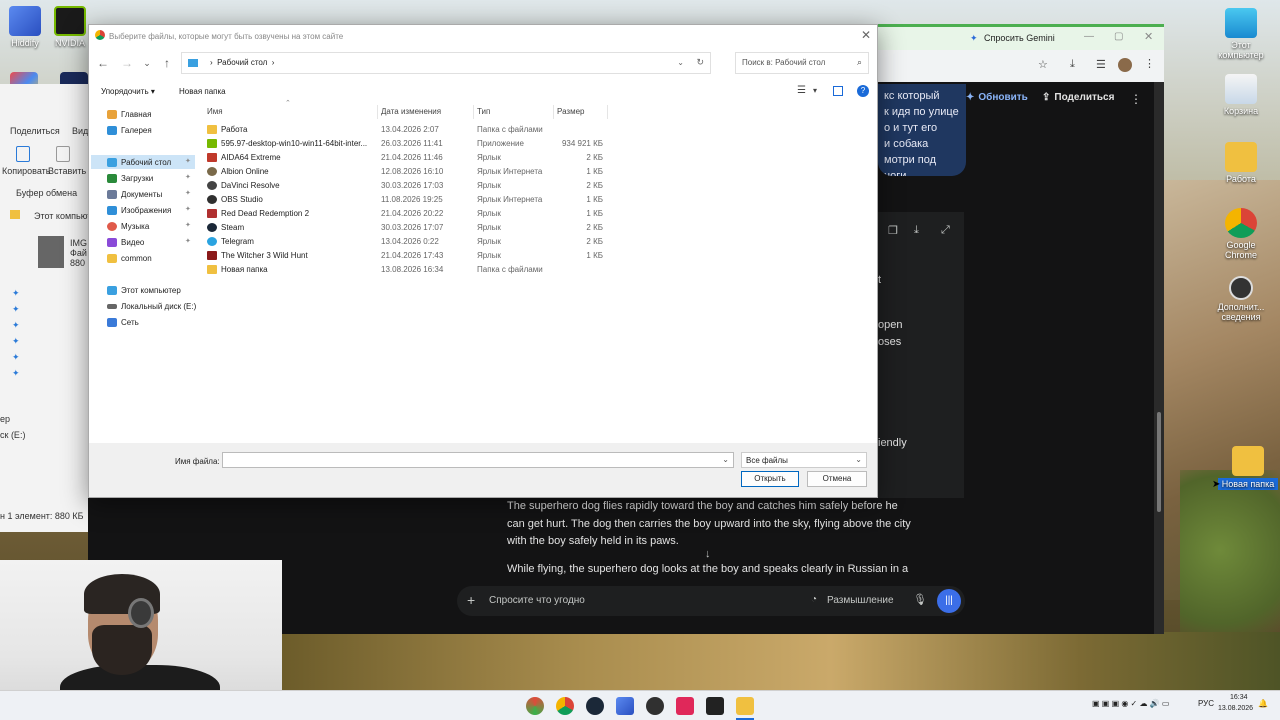 This screenshot has height=720, width=1280. I want to click on filename-input: ⌄, so click(478, 460).